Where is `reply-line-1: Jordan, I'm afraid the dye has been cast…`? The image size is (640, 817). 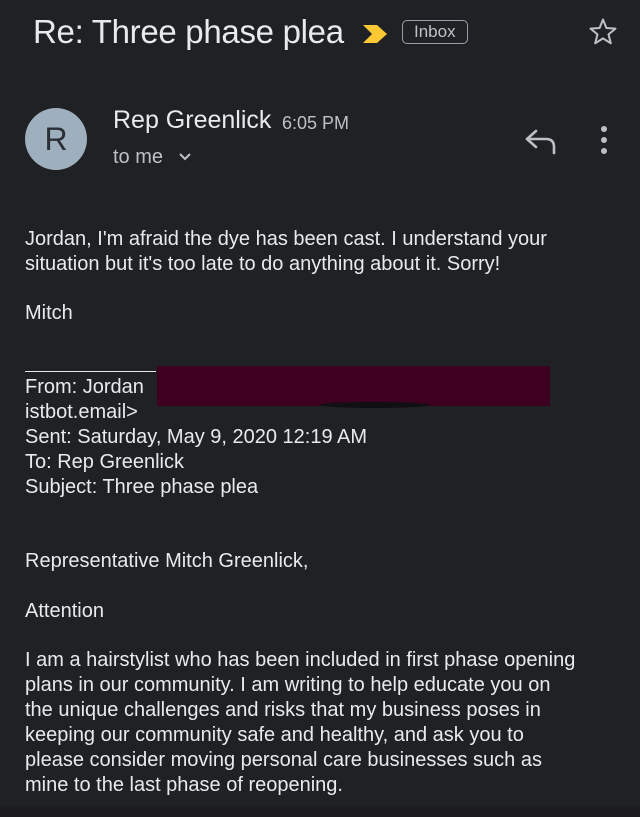 reply-line-1: Jordan, I'm afraid the dye has been cast… is located at coordinates (286, 239).